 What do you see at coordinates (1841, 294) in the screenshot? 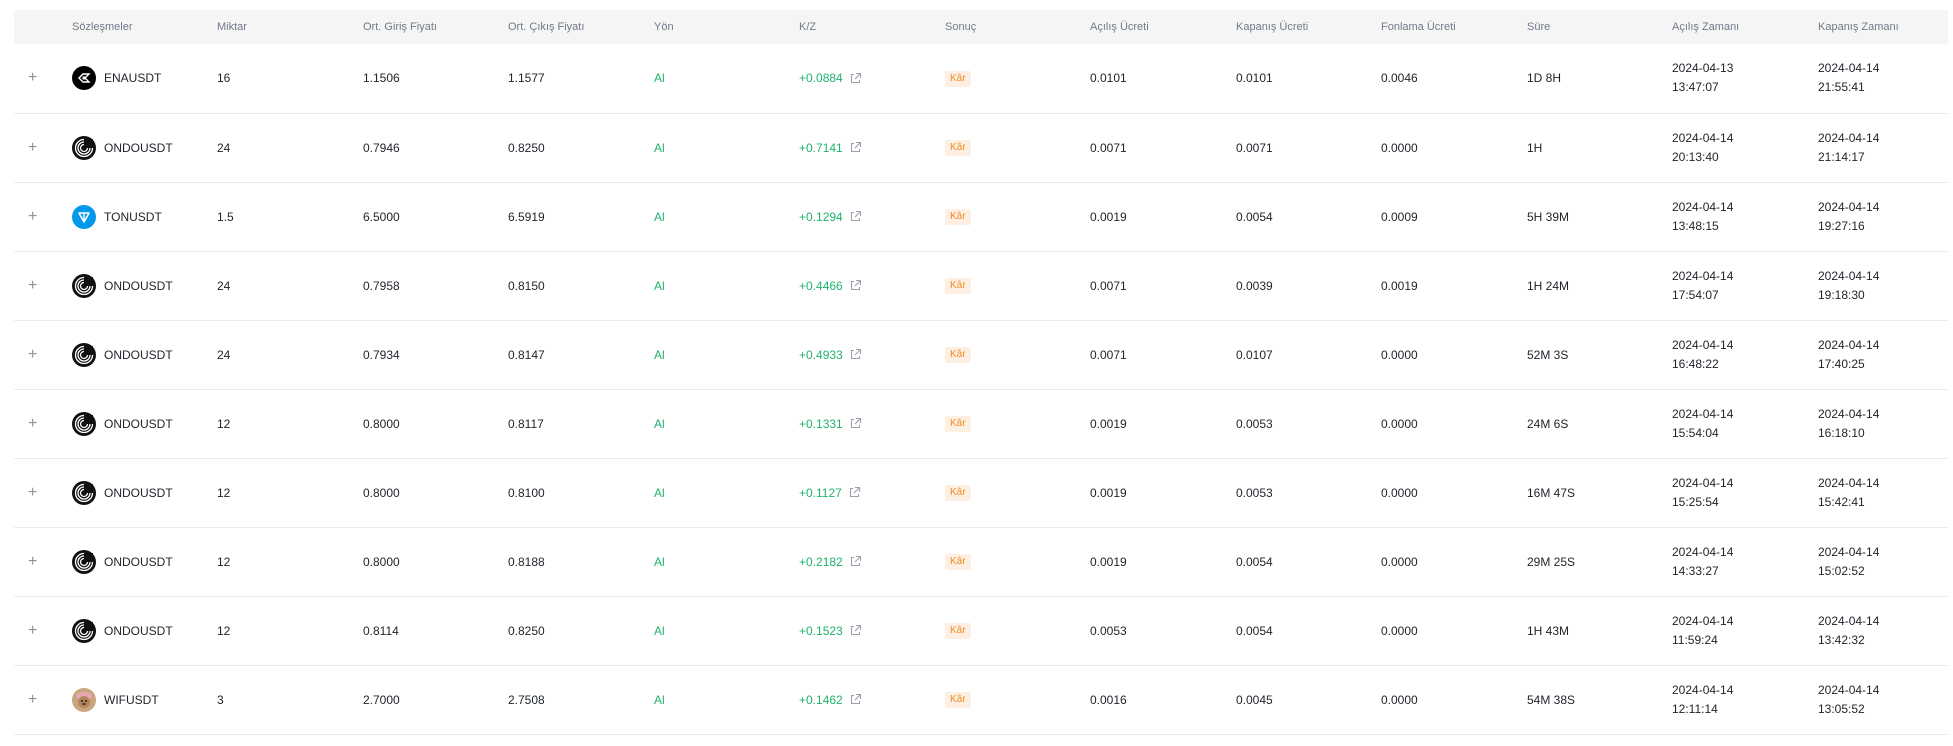
I see `close-clock-time: 19:18:30` at bounding box center [1841, 294].